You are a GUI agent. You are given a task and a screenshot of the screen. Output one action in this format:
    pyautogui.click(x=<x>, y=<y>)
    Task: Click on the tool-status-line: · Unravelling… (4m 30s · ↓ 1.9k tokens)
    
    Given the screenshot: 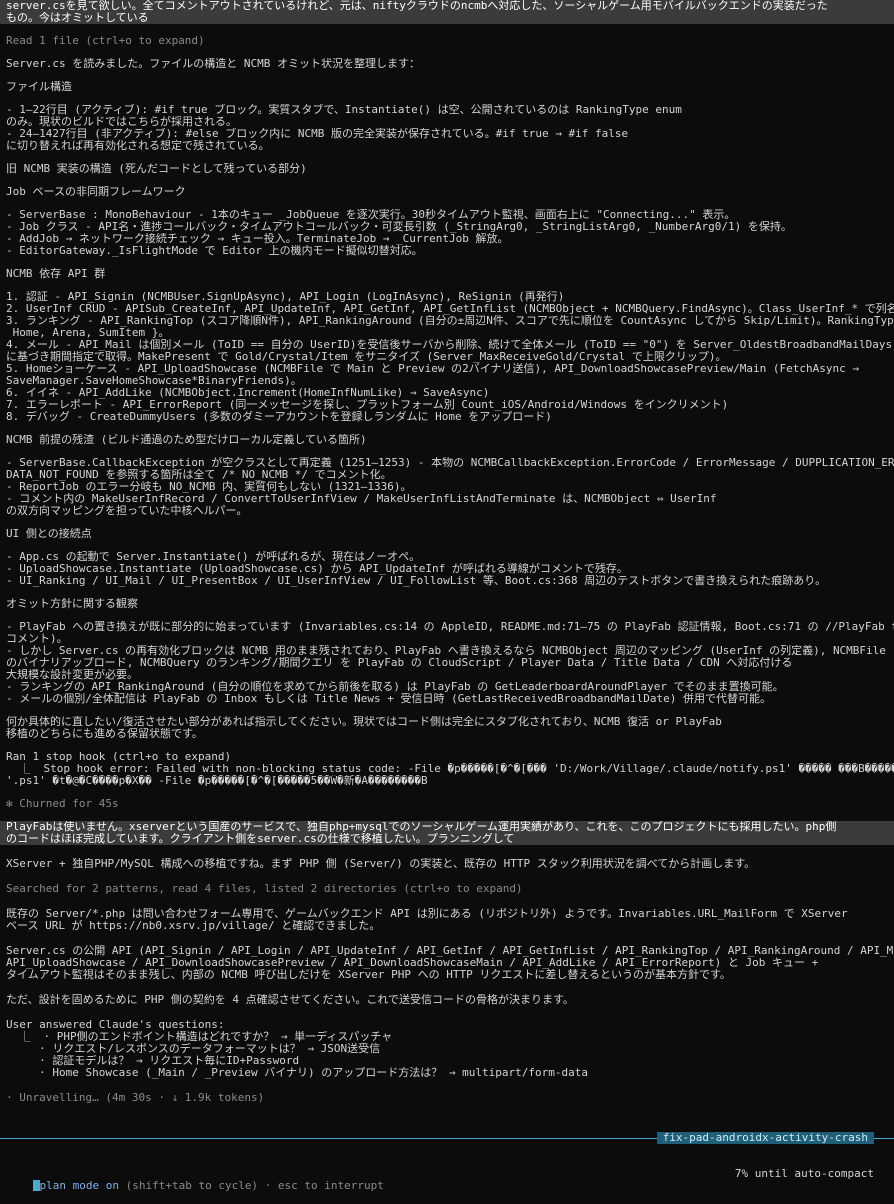 What is the action you would take?
    pyautogui.click(x=135, y=1098)
    